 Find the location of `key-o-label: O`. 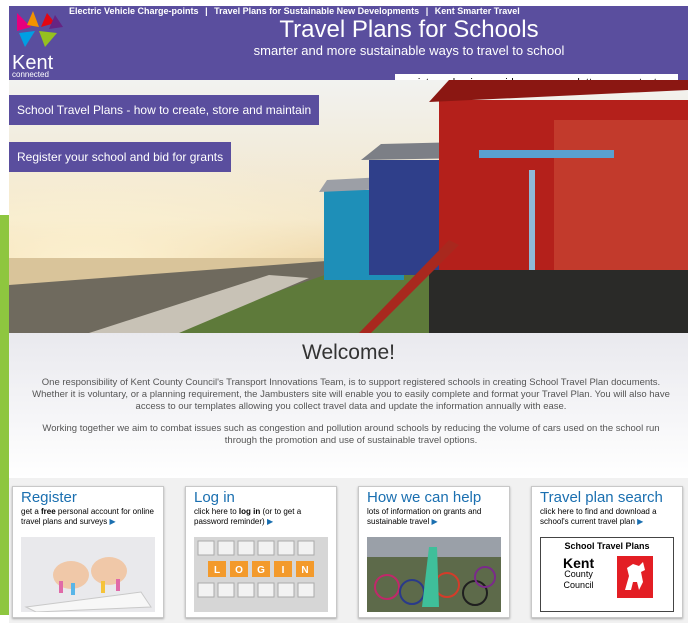

key-o-label: O is located at coordinates (239, 570).